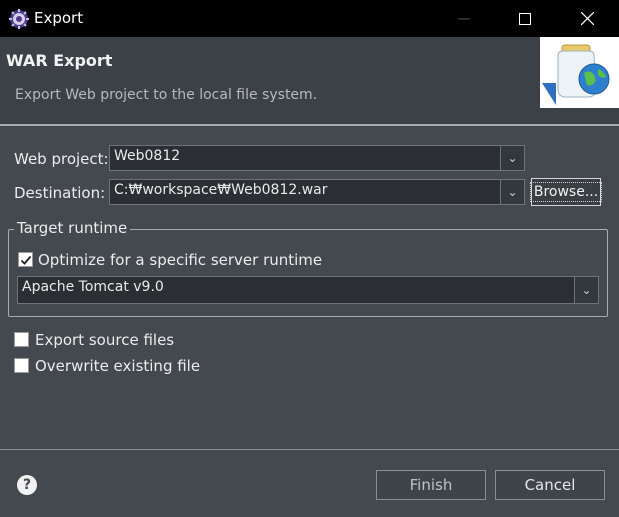 The image size is (619, 517). I want to click on export-source-checkbox, so click(21, 339).